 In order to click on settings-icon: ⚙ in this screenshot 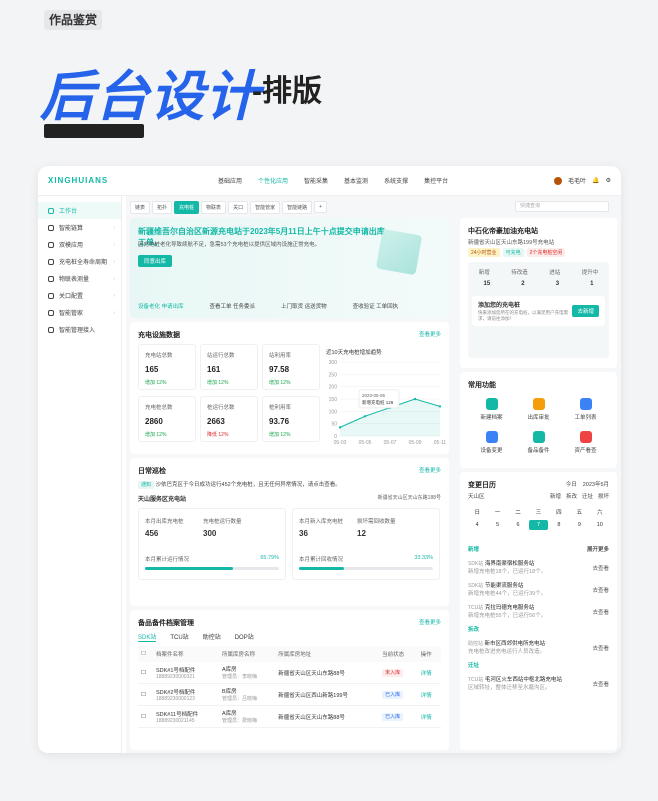, I will do `click(608, 180)`.